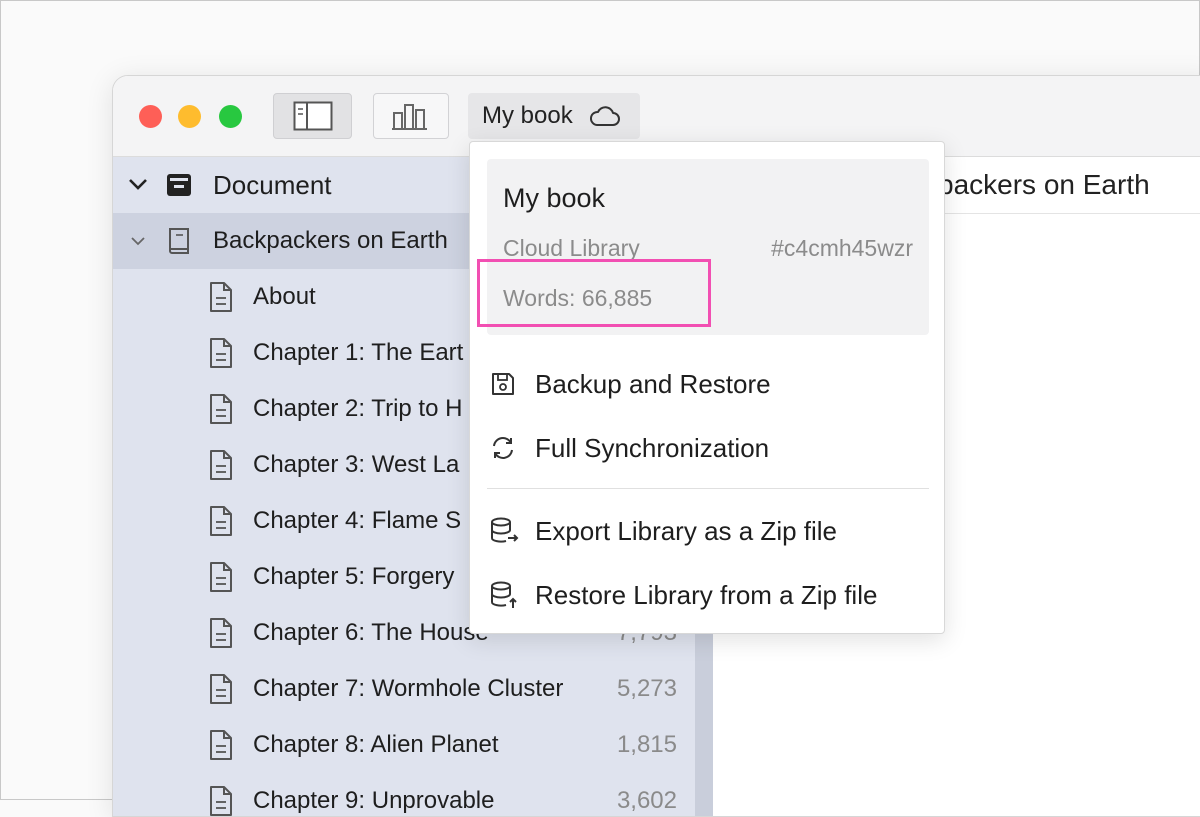  I want to click on toggle-sidebar-button, so click(312, 116).